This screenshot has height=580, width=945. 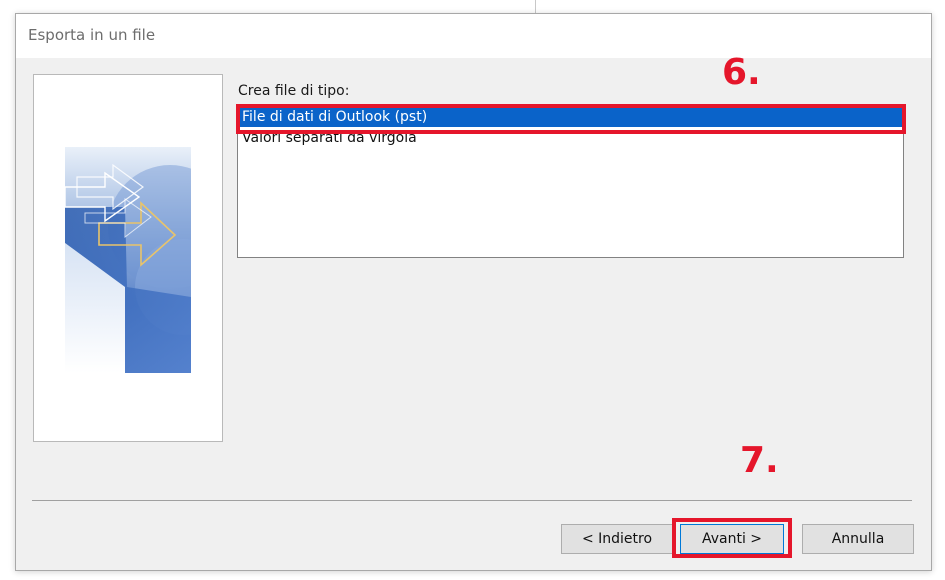 What do you see at coordinates (570, 138) in the screenshot?
I see `list-item-csv: Valori separati da virgola` at bounding box center [570, 138].